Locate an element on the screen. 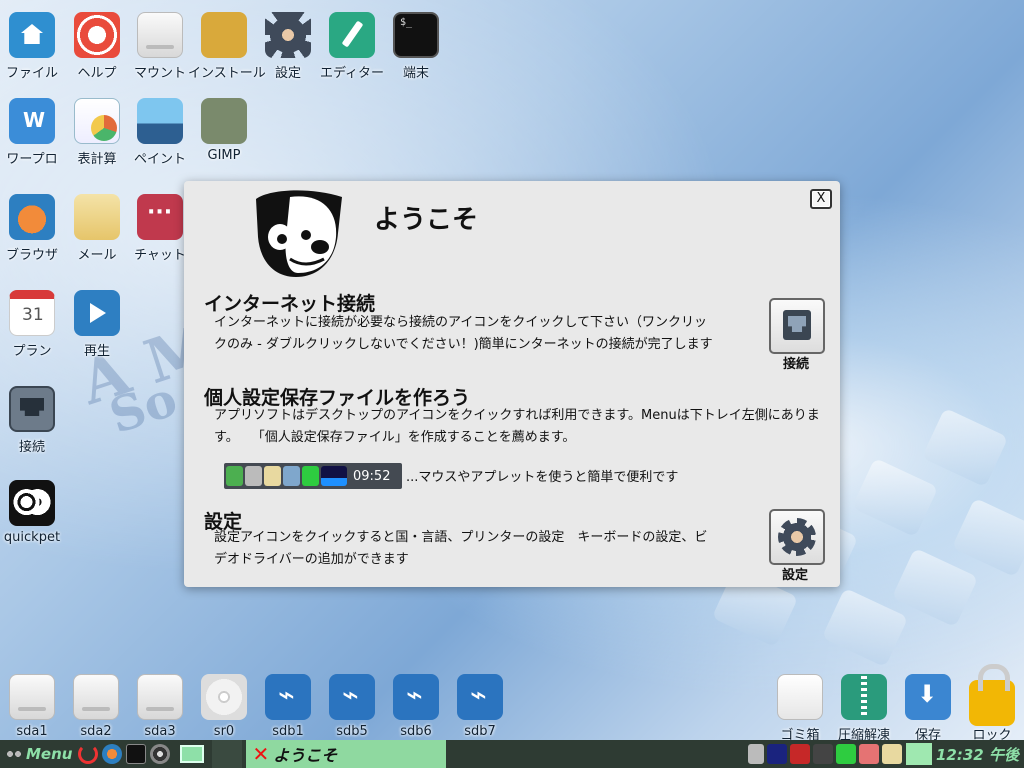 The height and width of the screenshot is (768, 1024). desktop-icon-save: 保存 is located at coordinates (928, 708).